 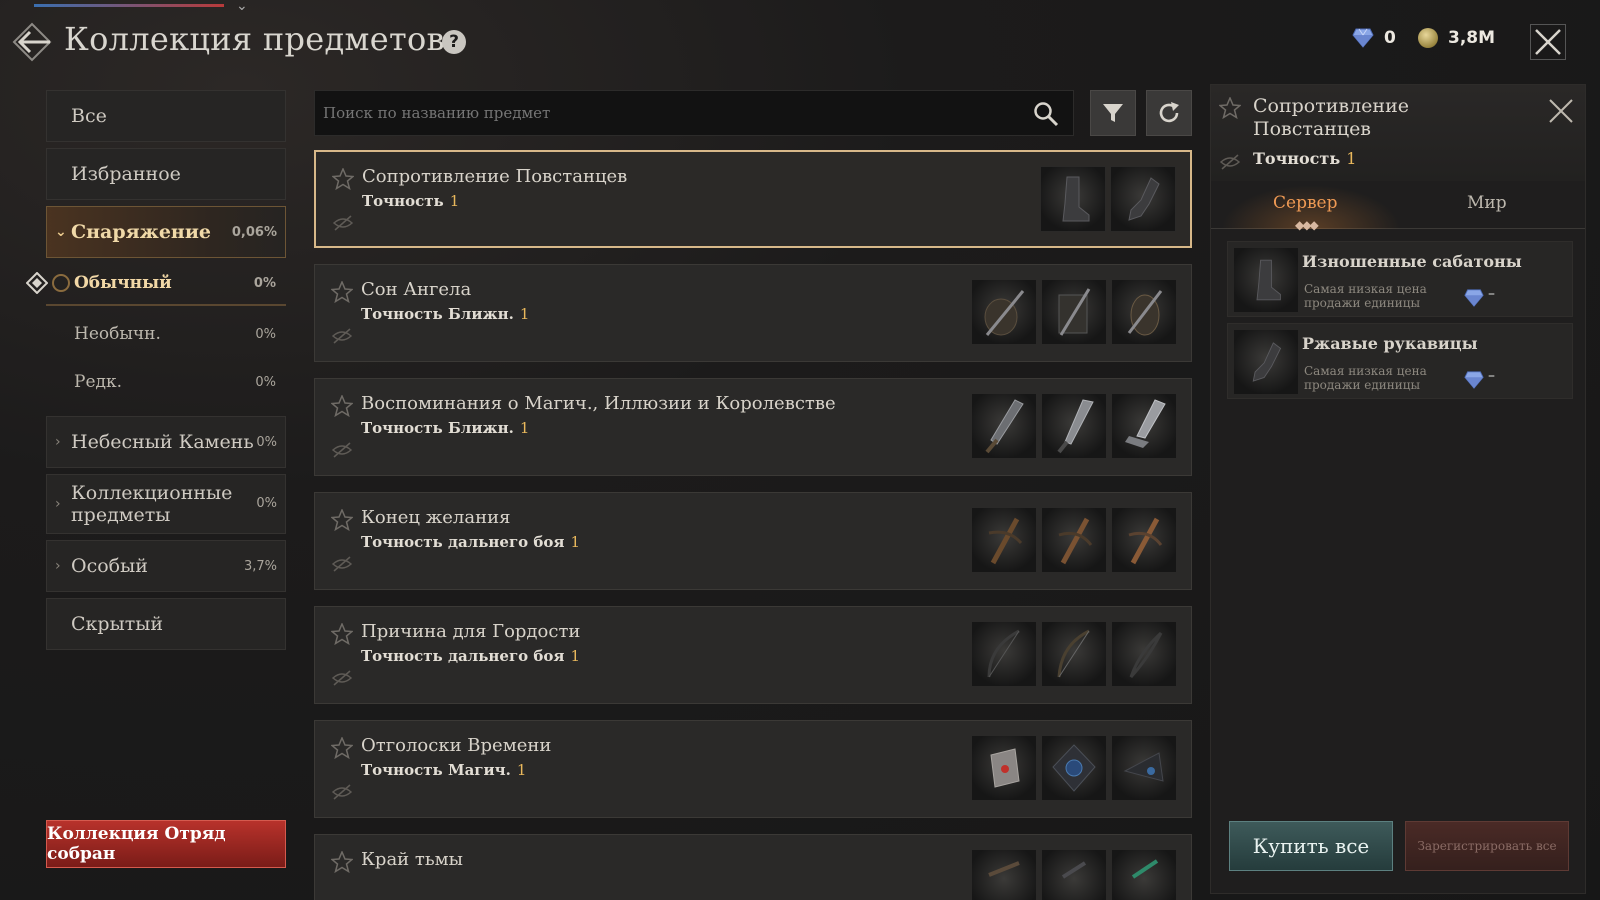 I want to click on sidebar-subitem-common: Обычный 0%, so click(x=156, y=284).